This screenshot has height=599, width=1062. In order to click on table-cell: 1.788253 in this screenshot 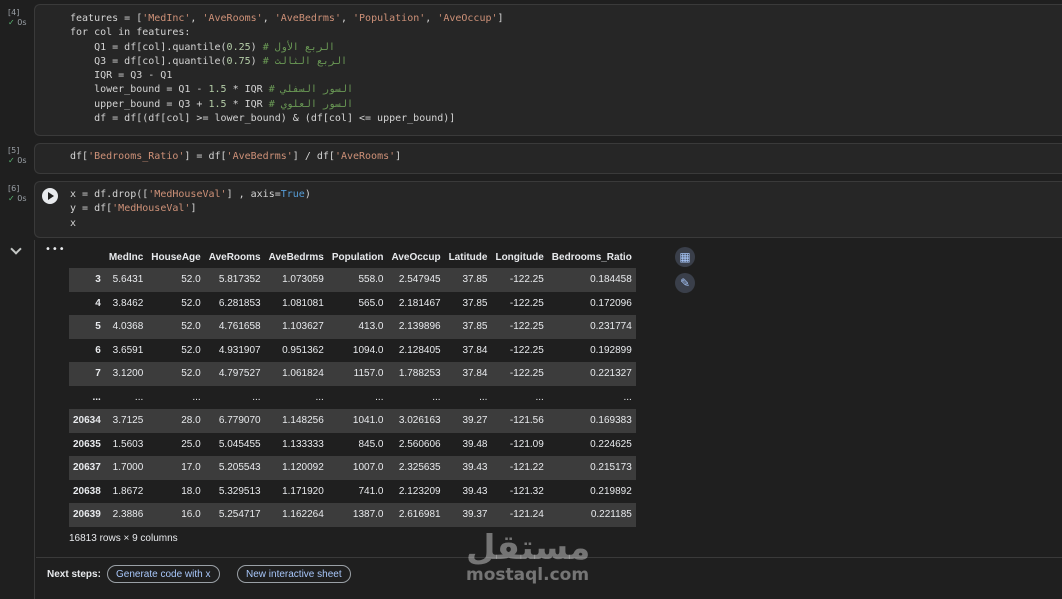, I will do `click(416, 374)`.